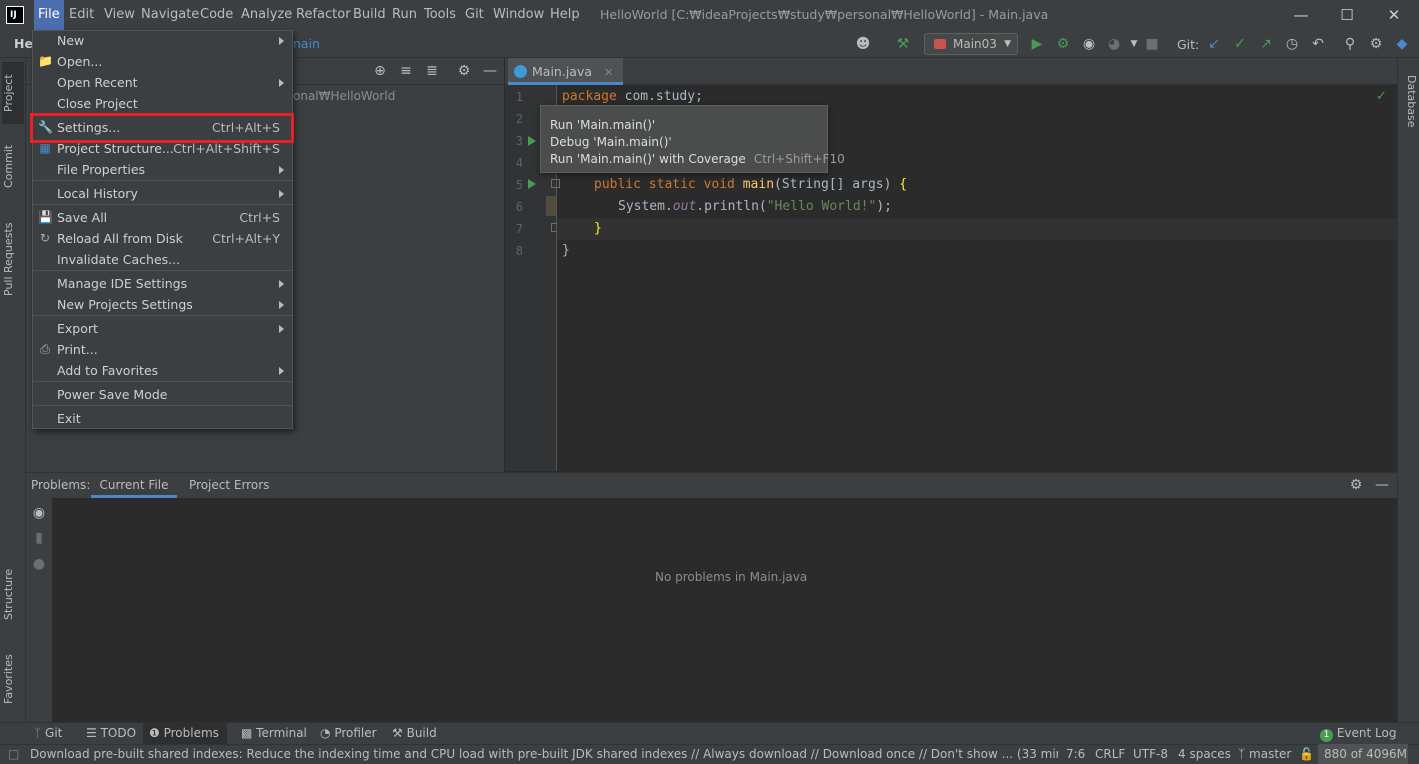 The width and height of the screenshot is (1419, 764). What do you see at coordinates (731, 577) in the screenshot?
I see `no-problems-message: No problems in Main.java` at bounding box center [731, 577].